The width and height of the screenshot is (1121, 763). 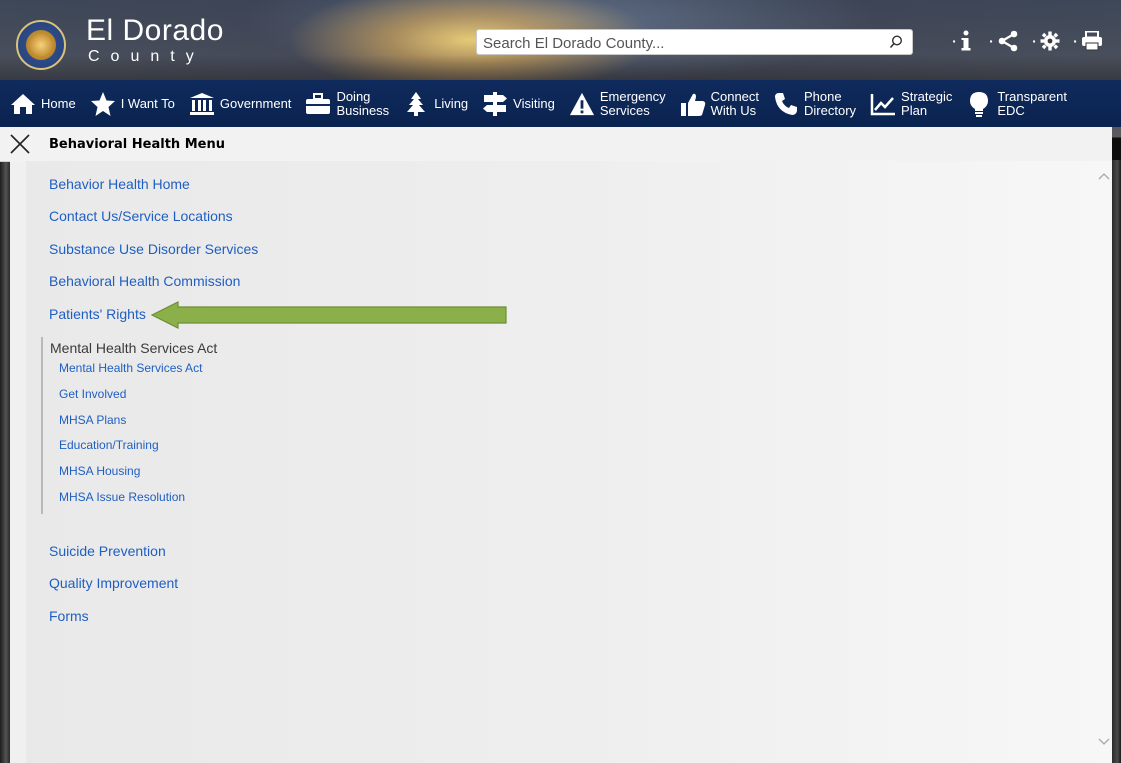 What do you see at coordinates (1104, 462) in the screenshot?
I see `menu-scrollbar` at bounding box center [1104, 462].